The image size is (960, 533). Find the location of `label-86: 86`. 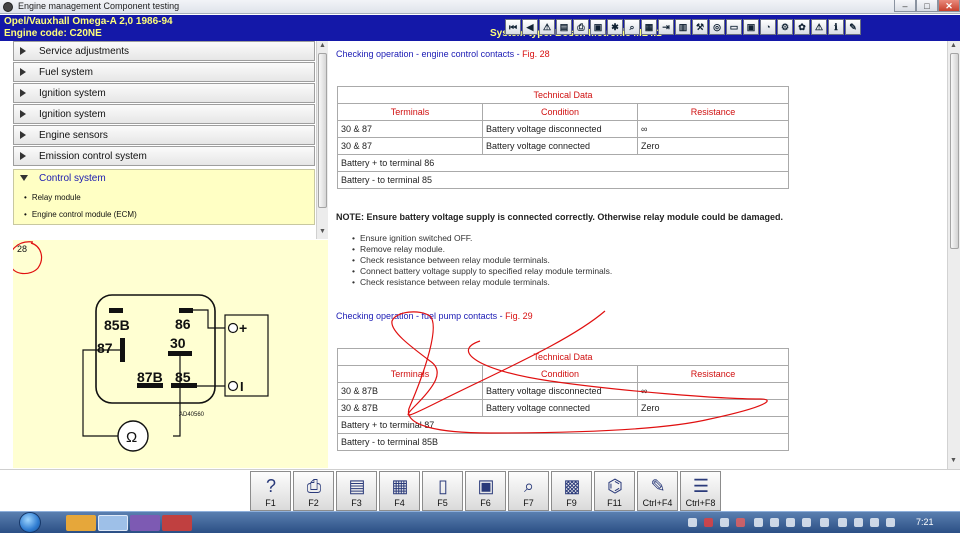

label-86: 86 is located at coordinates (183, 324).